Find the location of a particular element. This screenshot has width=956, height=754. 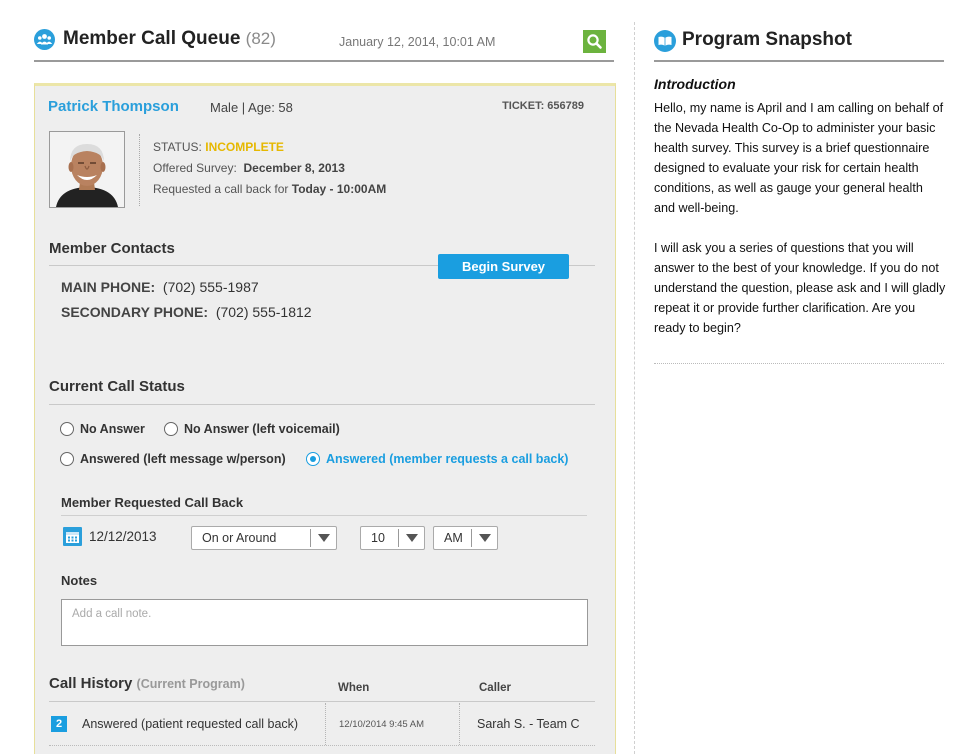

ampm-value: AM is located at coordinates (453, 538).